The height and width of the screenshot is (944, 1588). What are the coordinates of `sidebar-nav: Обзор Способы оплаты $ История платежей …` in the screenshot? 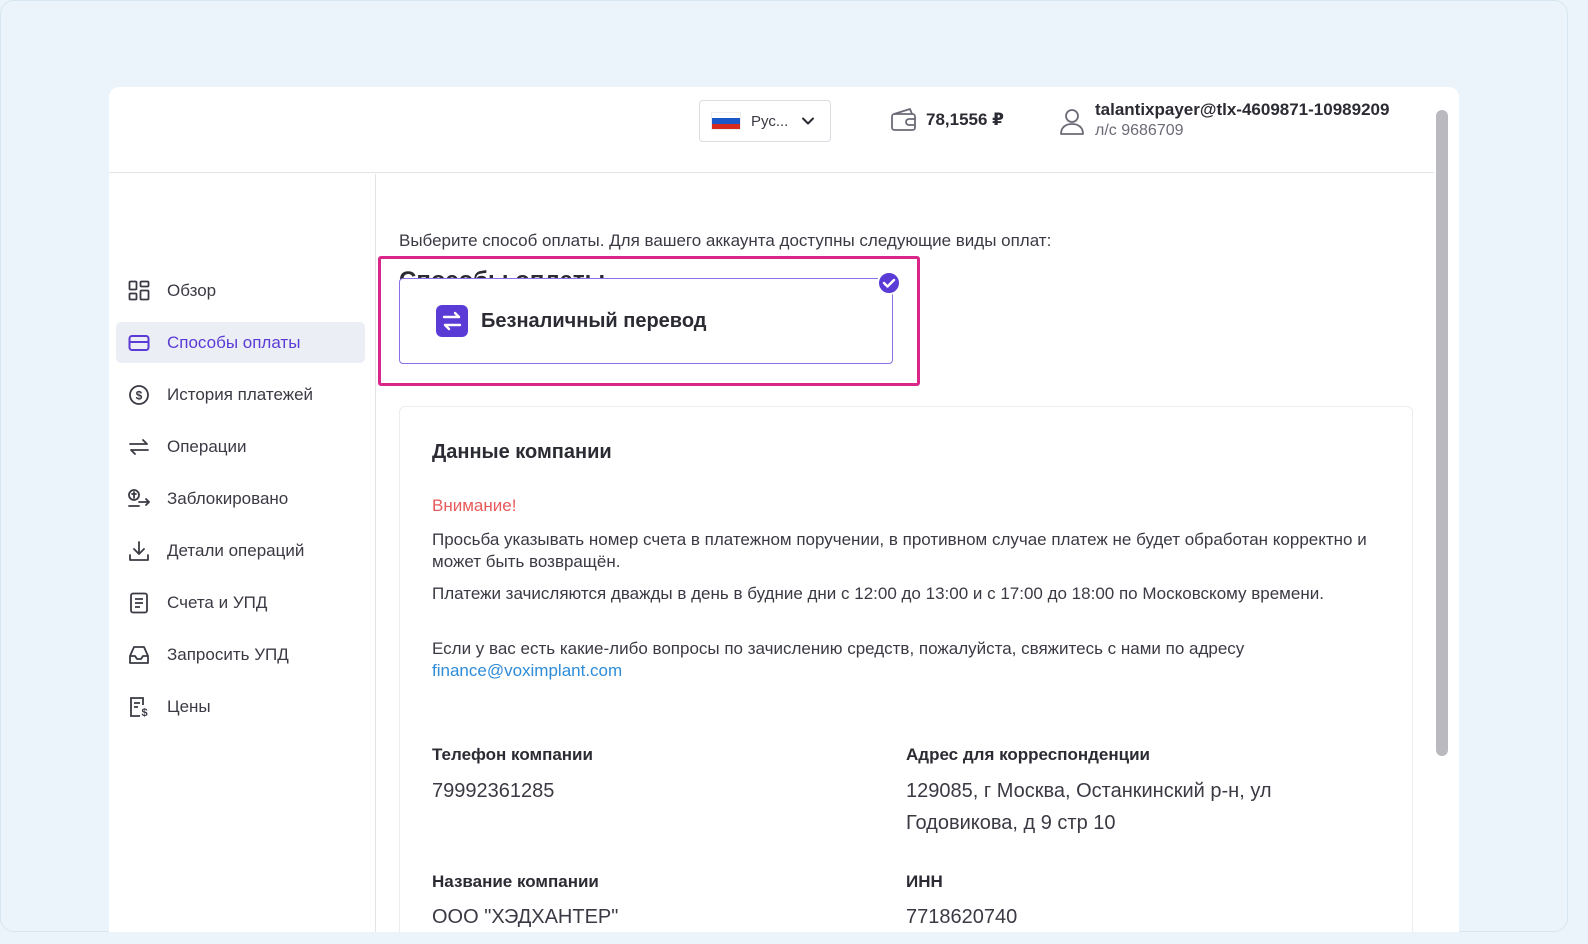 It's located at (242, 553).